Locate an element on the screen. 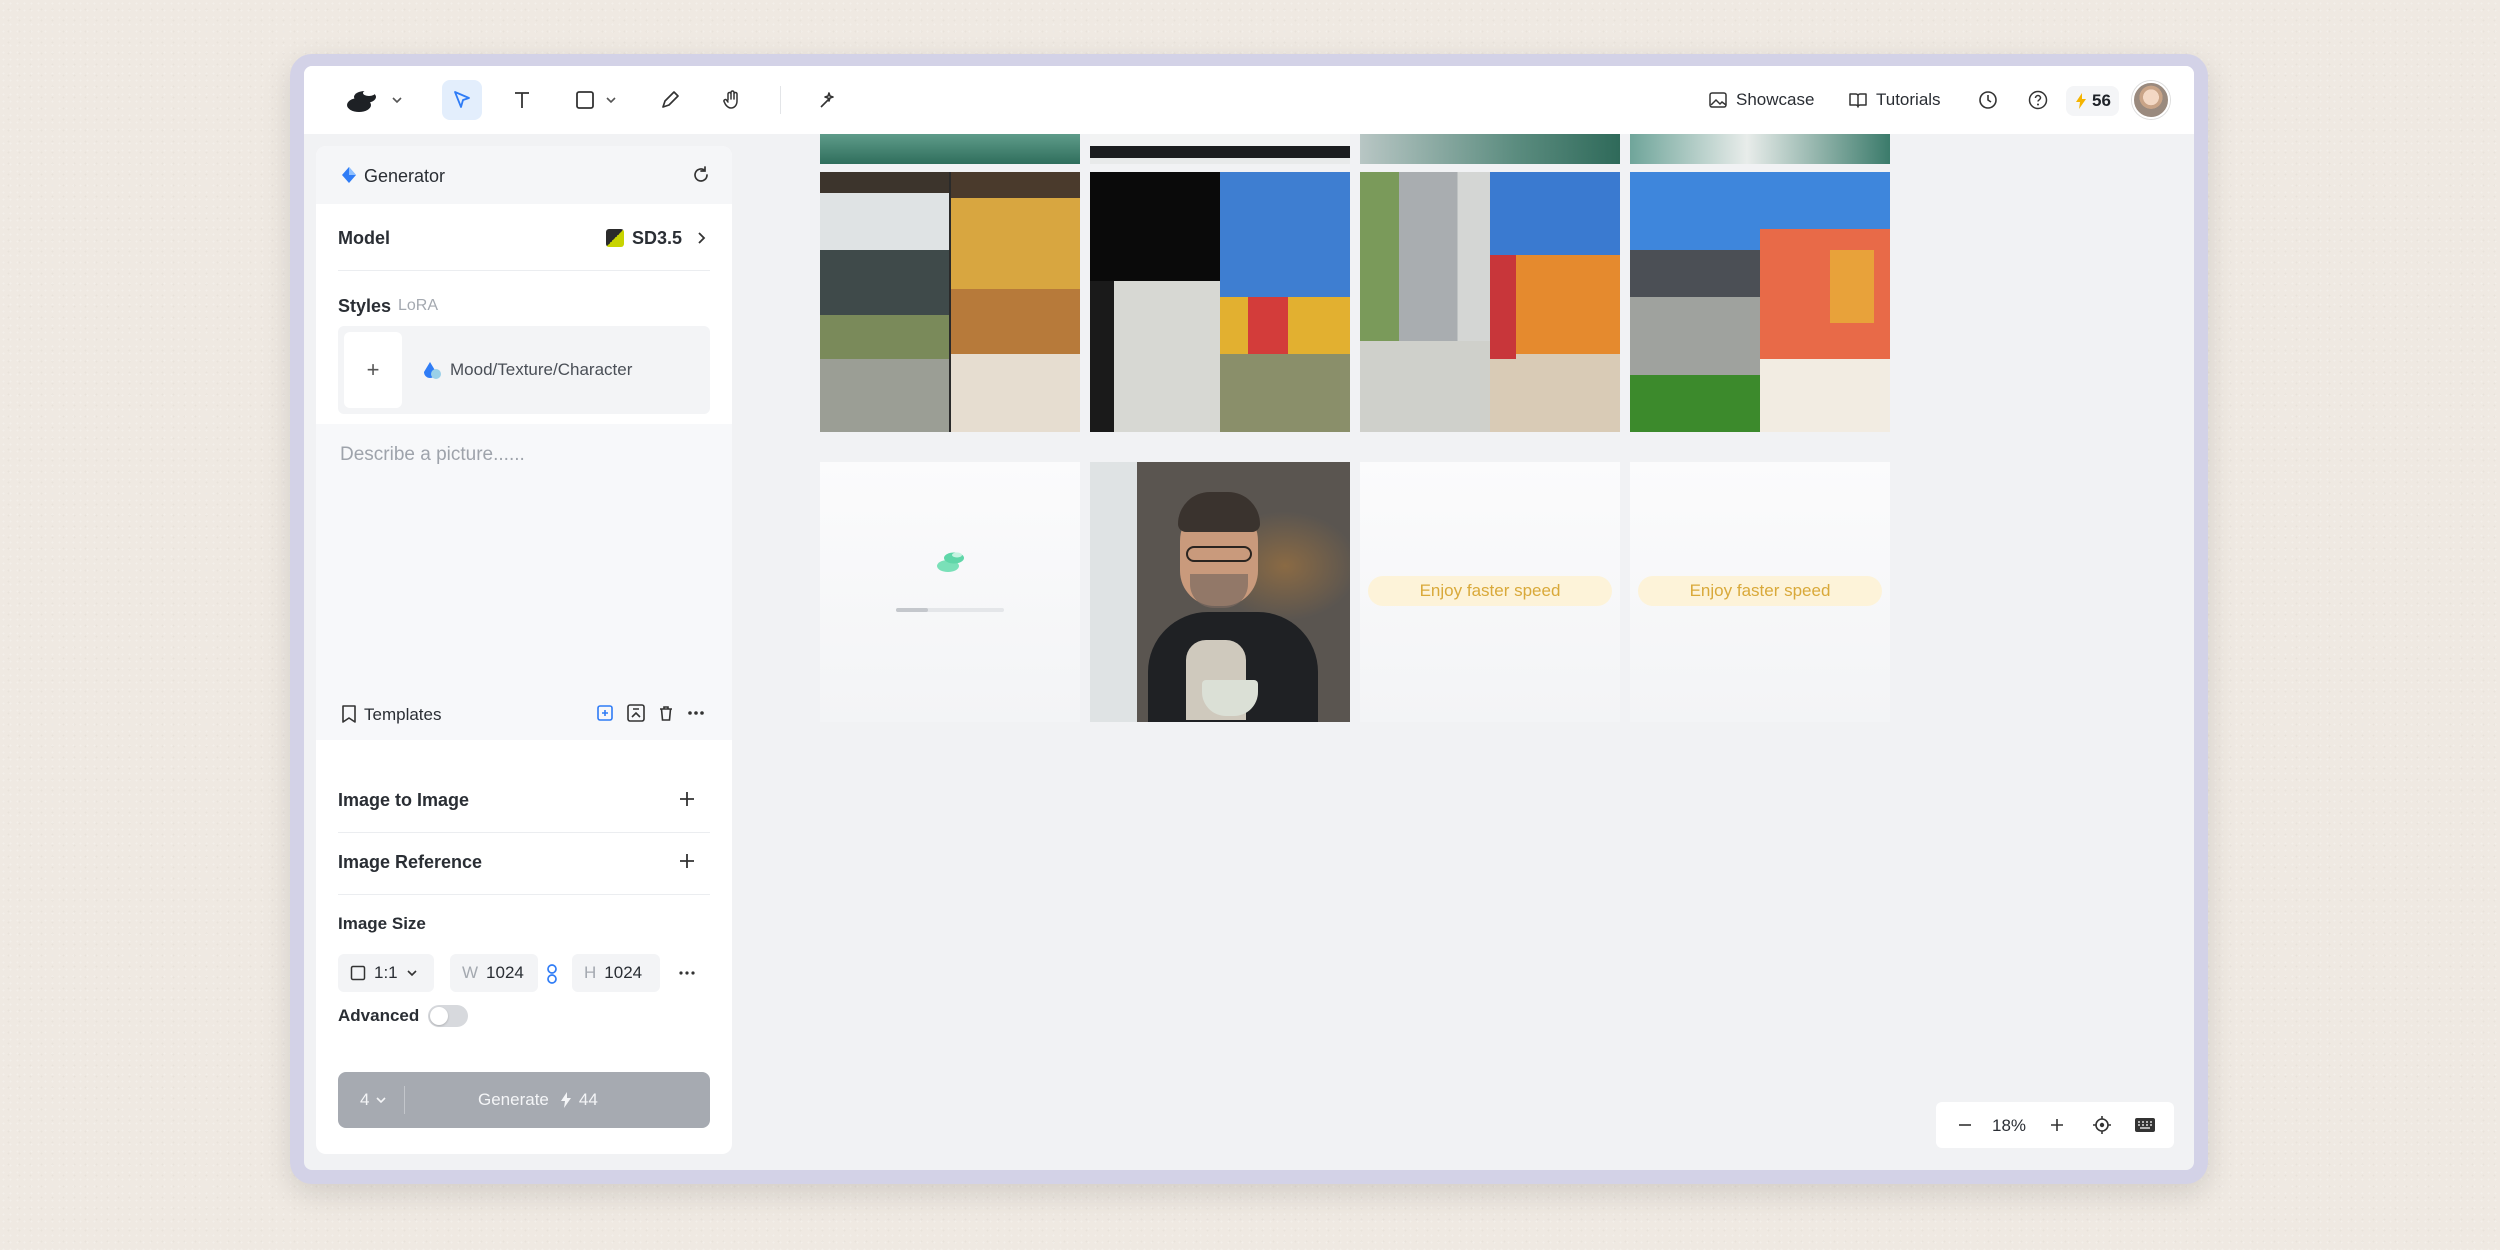  advanced-toggle is located at coordinates (448, 1016).